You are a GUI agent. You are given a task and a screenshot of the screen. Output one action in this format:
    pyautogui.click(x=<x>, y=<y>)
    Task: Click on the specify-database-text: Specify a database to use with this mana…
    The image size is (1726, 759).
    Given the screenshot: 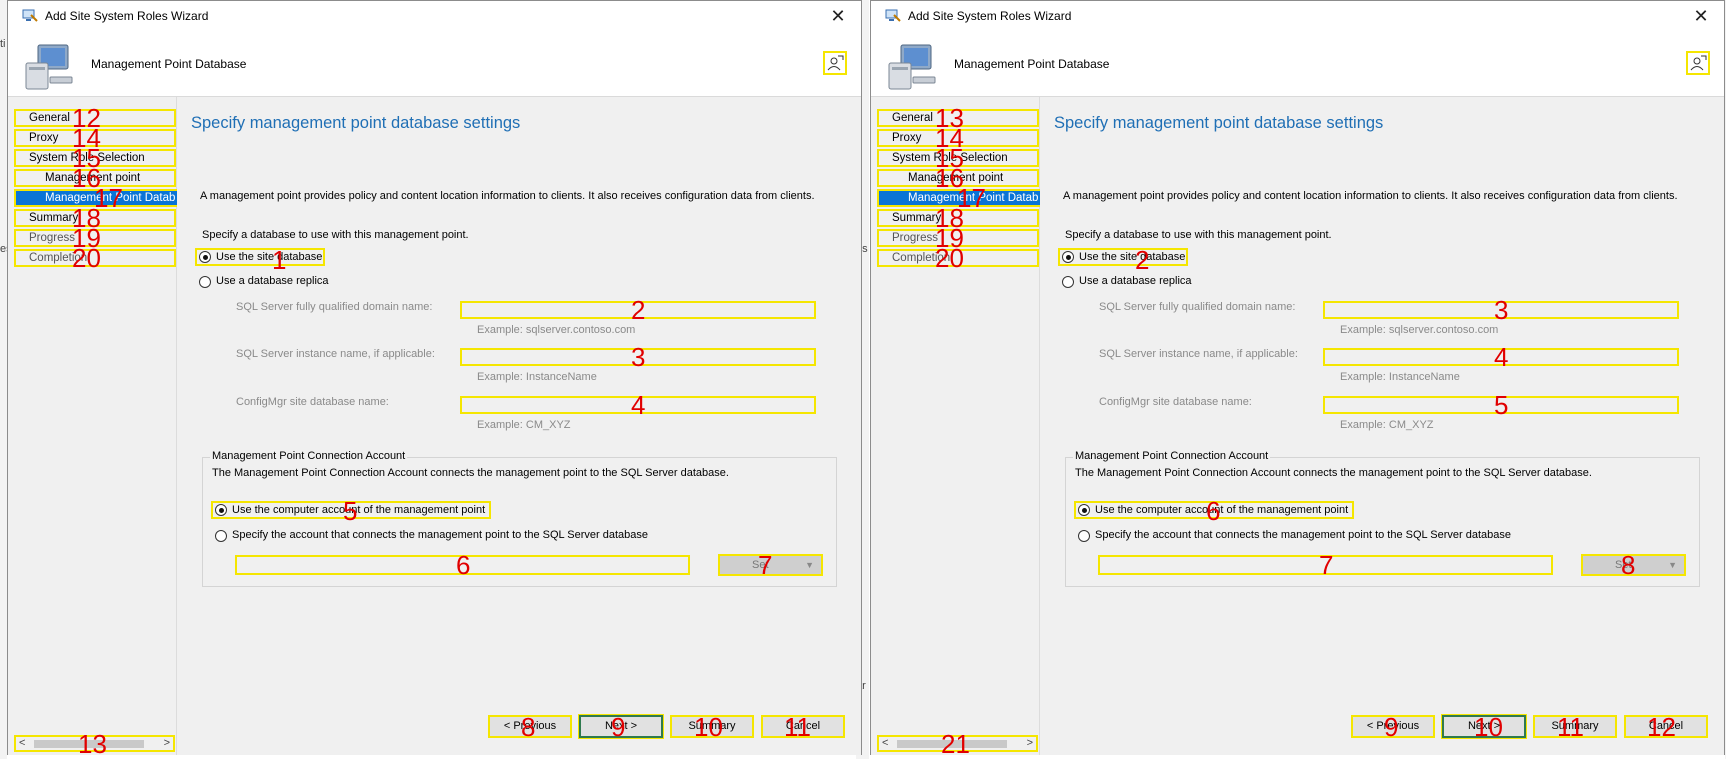 What is the action you would take?
    pyautogui.click(x=1198, y=235)
    